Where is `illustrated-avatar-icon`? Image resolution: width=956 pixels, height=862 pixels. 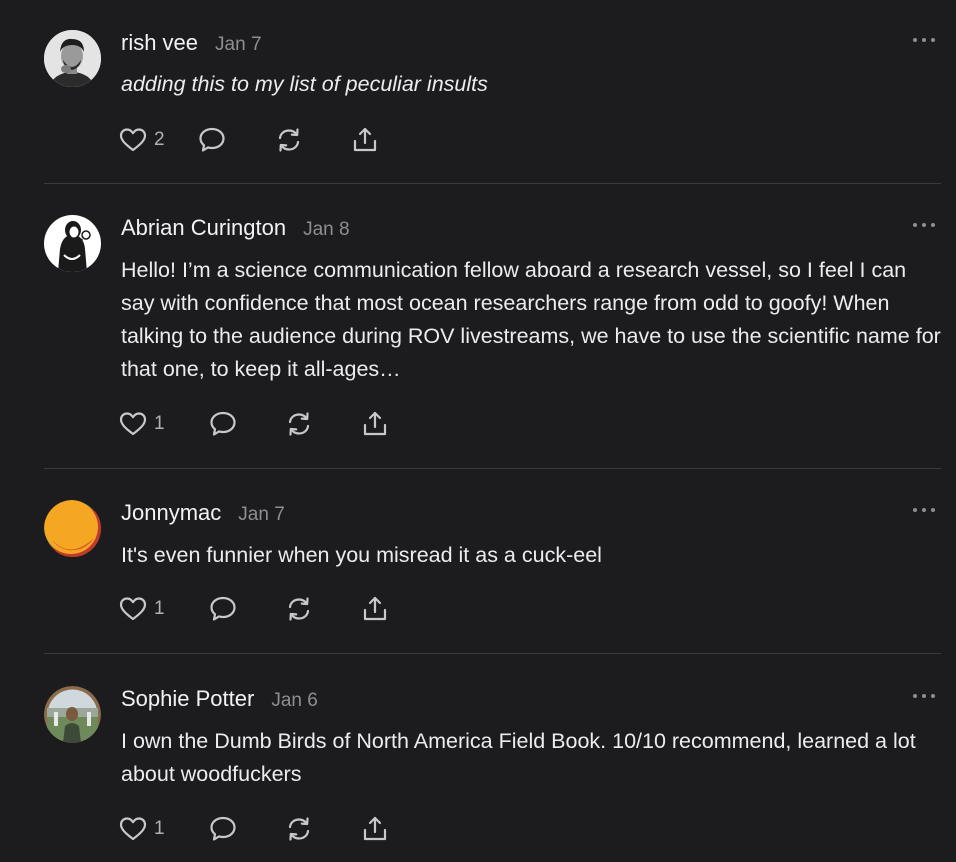
illustrated-avatar-icon is located at coordinates (72, 243).